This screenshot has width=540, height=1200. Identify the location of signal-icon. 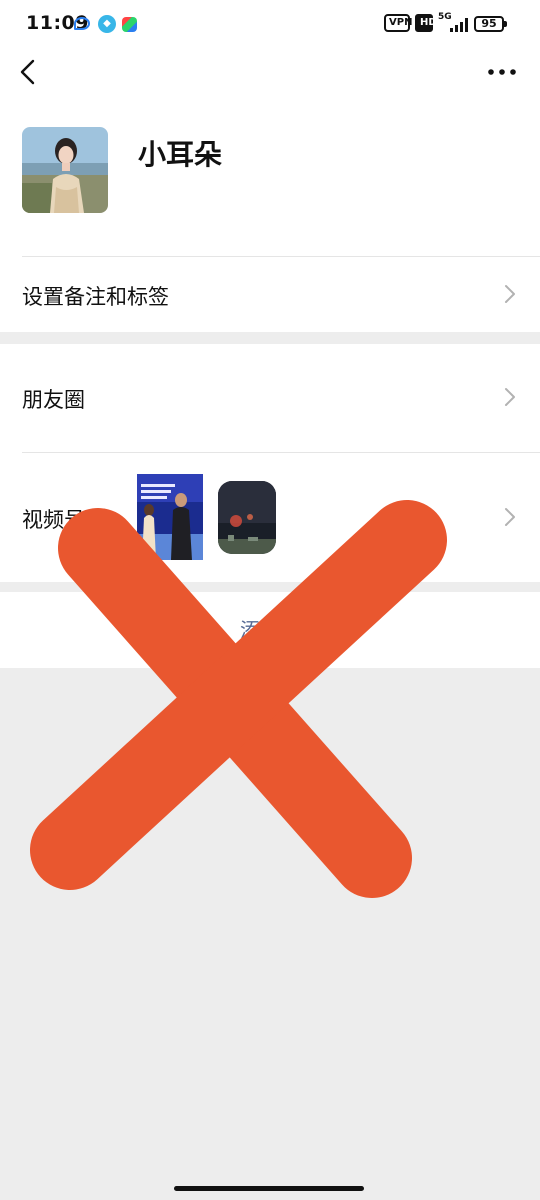
(459, 25).